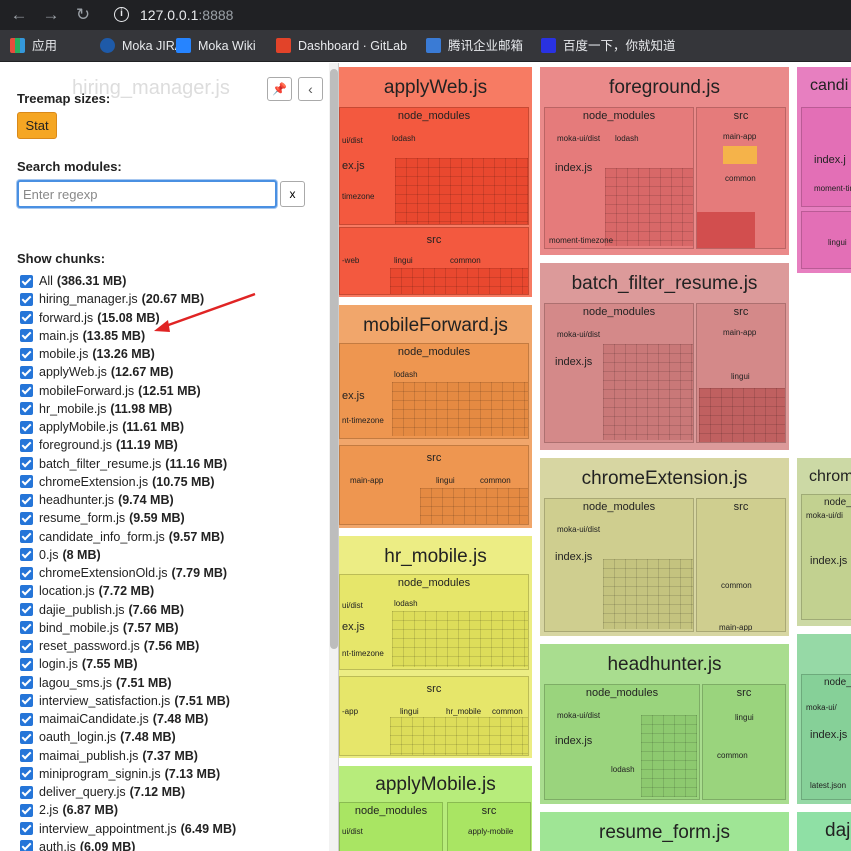 The width and height of the screenshot is (851, 851). Describe the element at coordinates (216, 46) in the screenshot. I see `bookmark-moka-wiki: Moka Wiki` at that location.